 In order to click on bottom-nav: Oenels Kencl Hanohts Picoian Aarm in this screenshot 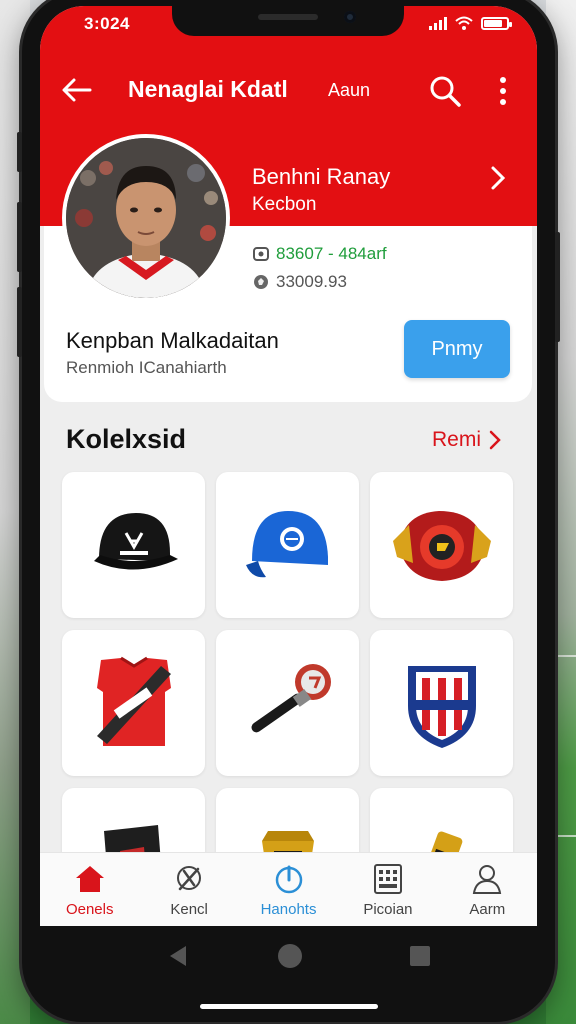, I will do `click(288, 889)`.